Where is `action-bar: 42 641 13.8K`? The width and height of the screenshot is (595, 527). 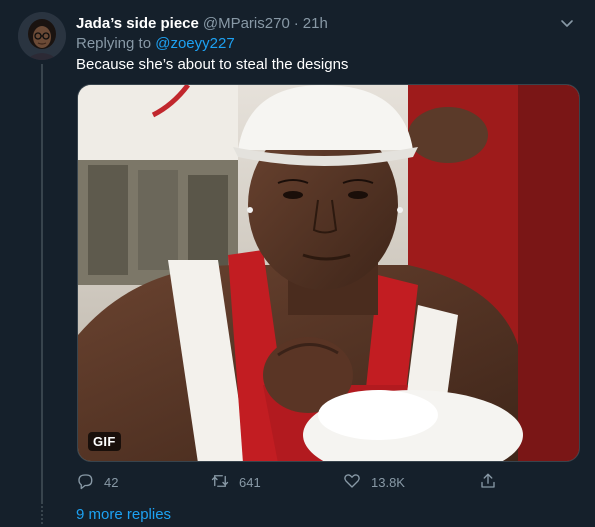
action-bar: 42 641 13.8K is located at coordinates (291, 482).